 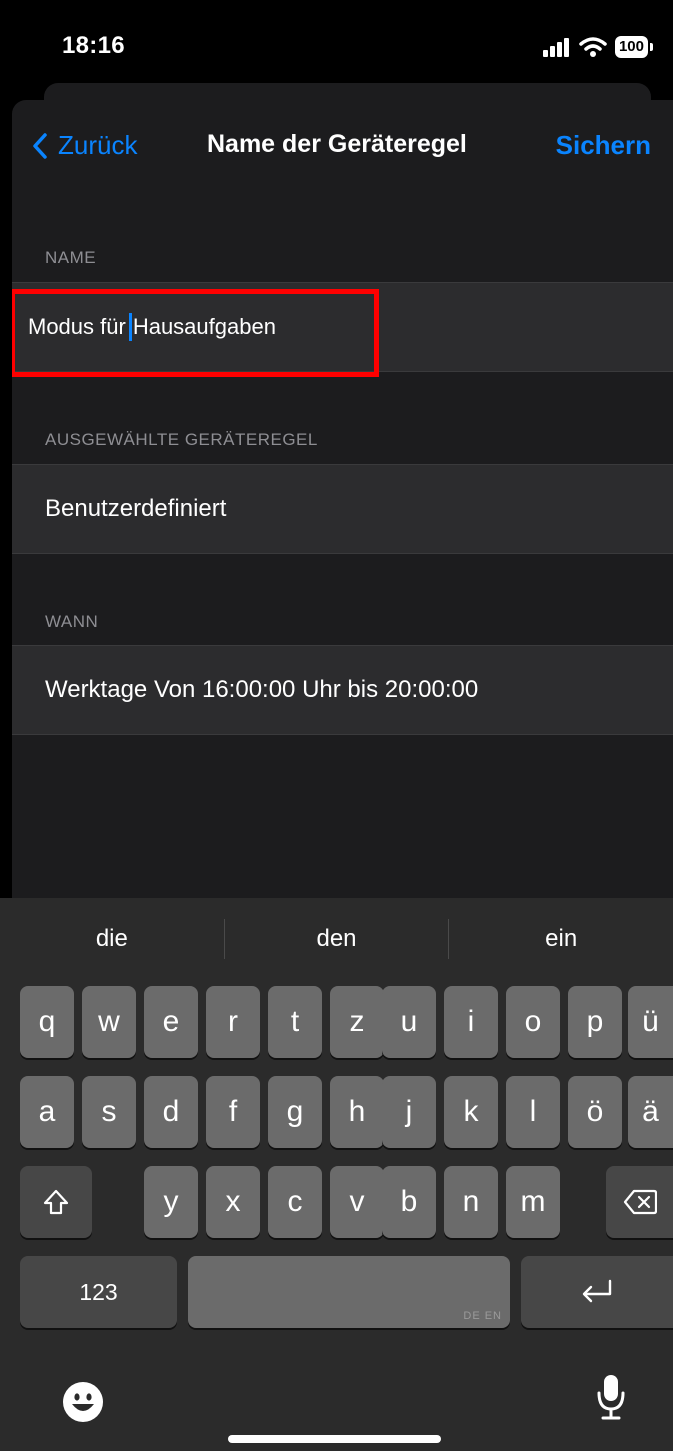 What do you see at coordinates (93, 45) in the screenshot?
I see `status-time: 18:16` at bounding box center [93, 45].